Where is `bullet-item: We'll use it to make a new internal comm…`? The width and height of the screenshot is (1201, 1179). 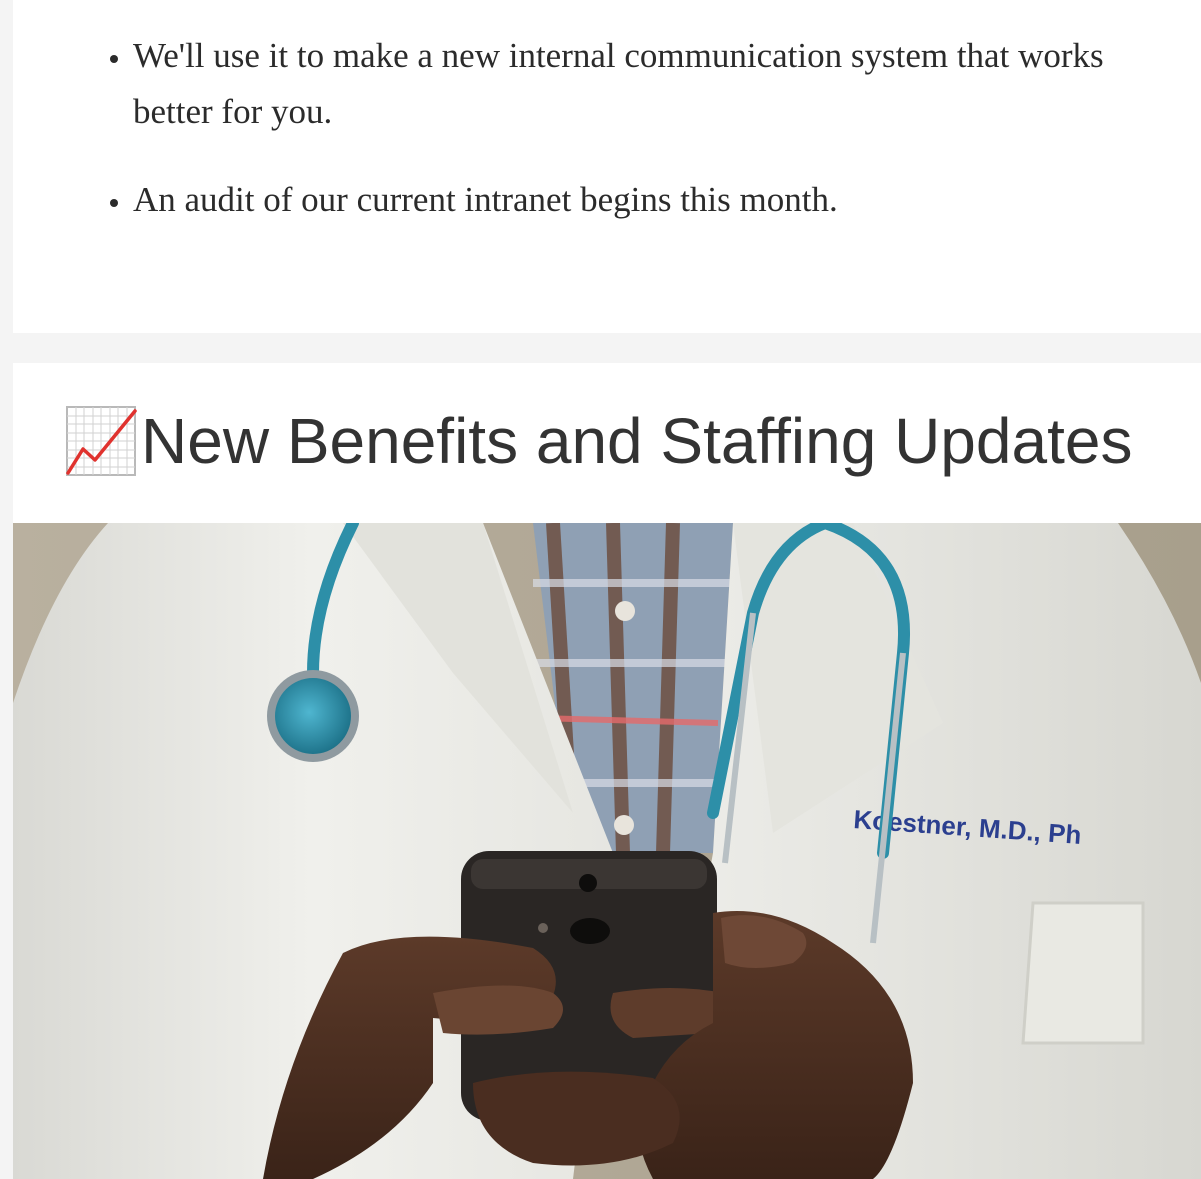 bullet-item: We'll use it to make a new internal comm… is located at coordinates (643, 84).